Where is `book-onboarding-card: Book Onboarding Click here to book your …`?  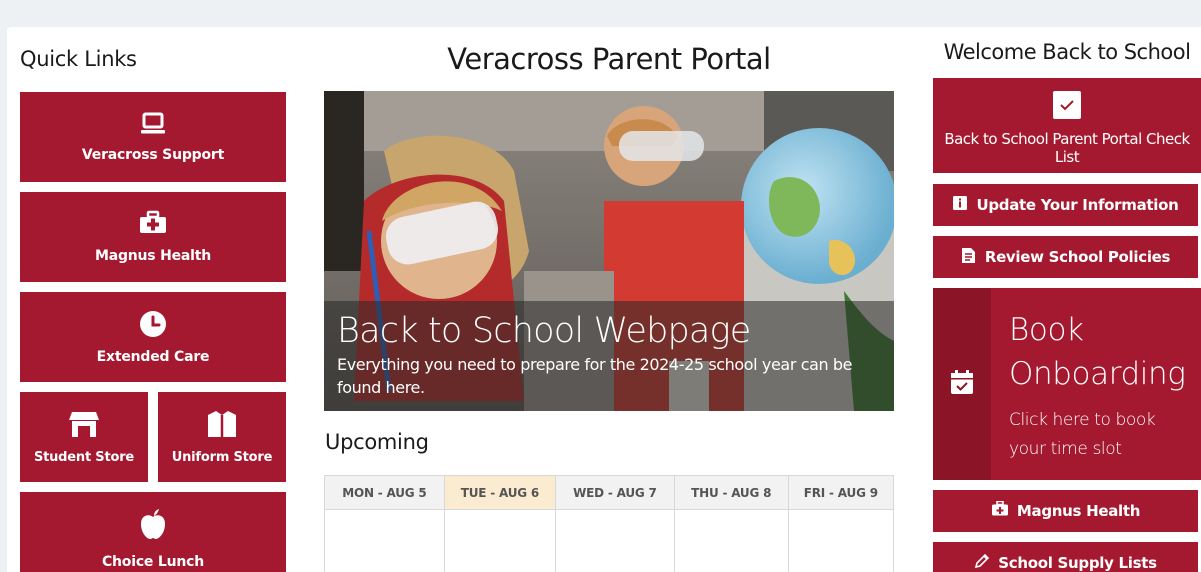
book-onboarding-card: Book Onboarding Click here to book your … is located at coordinates (1067, 384).